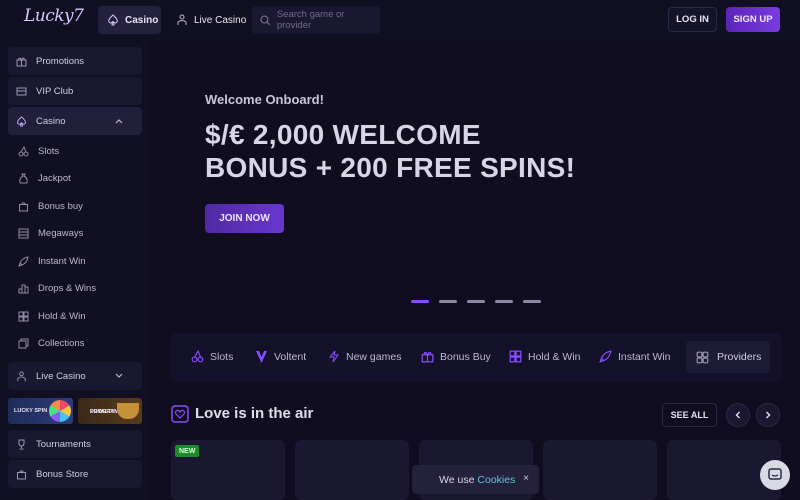 This screenshot has width=800, height=500. I want to click on lucky-spin-label: LUCKY SPIN, so click(31, 411).